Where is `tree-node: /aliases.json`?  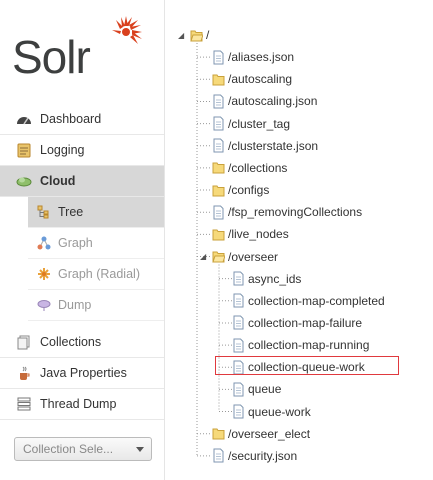 tree-node: /aliases.json is located at coordinates (253, 57).